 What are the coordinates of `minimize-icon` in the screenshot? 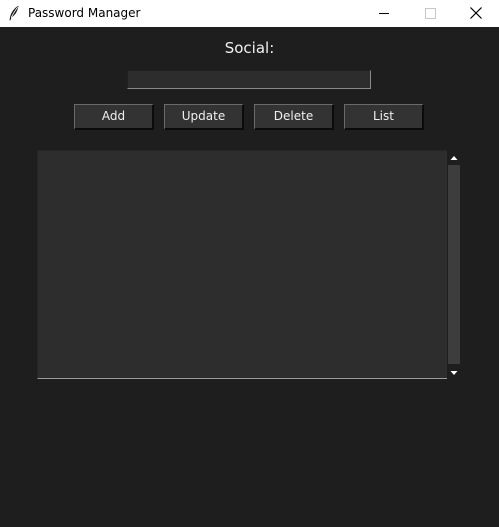 It's located at (384, 13).